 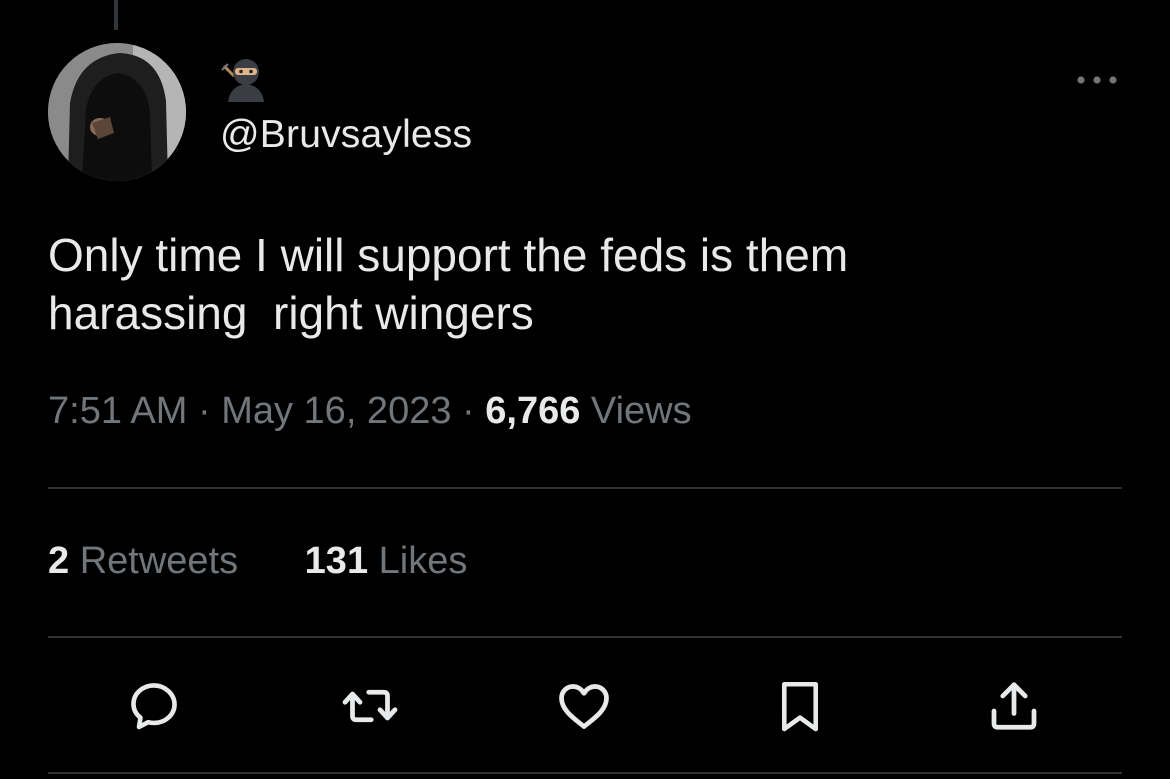 I want to click on more-options-button, so click(x=1097, y=80).